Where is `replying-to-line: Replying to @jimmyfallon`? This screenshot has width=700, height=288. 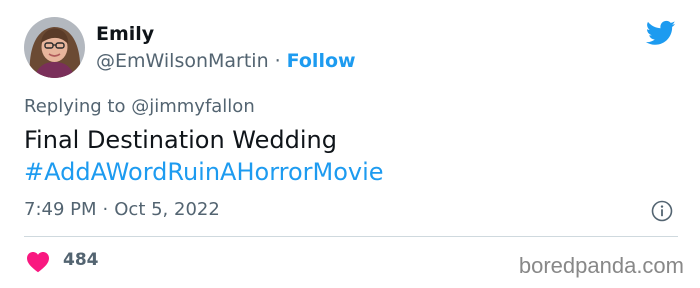 replying-to-line: Replying to @jimmyfallon is located at coordinates (139, 107).